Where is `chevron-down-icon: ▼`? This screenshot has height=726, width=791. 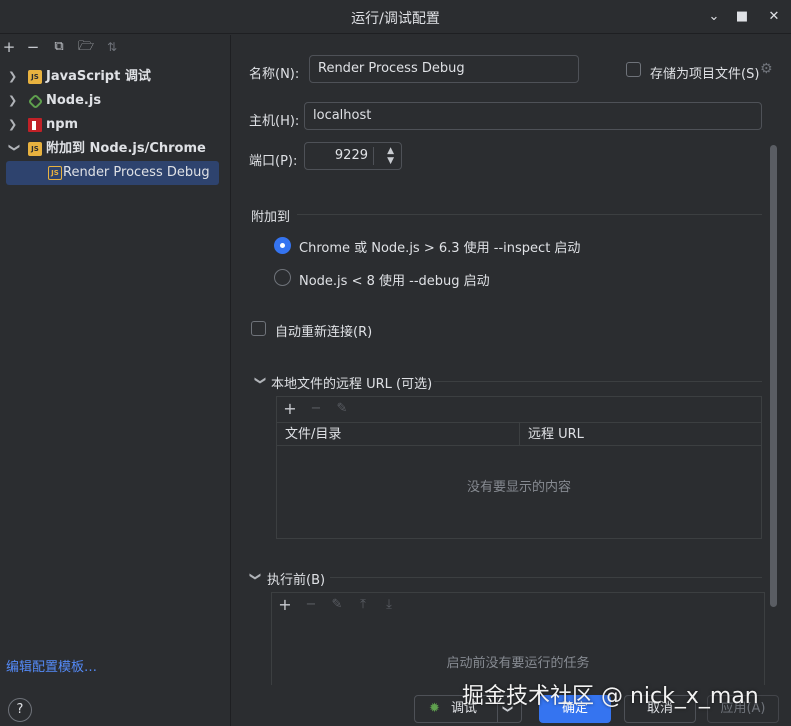
chevron-down-icon: ▼ is located at coordinates (390, 161).